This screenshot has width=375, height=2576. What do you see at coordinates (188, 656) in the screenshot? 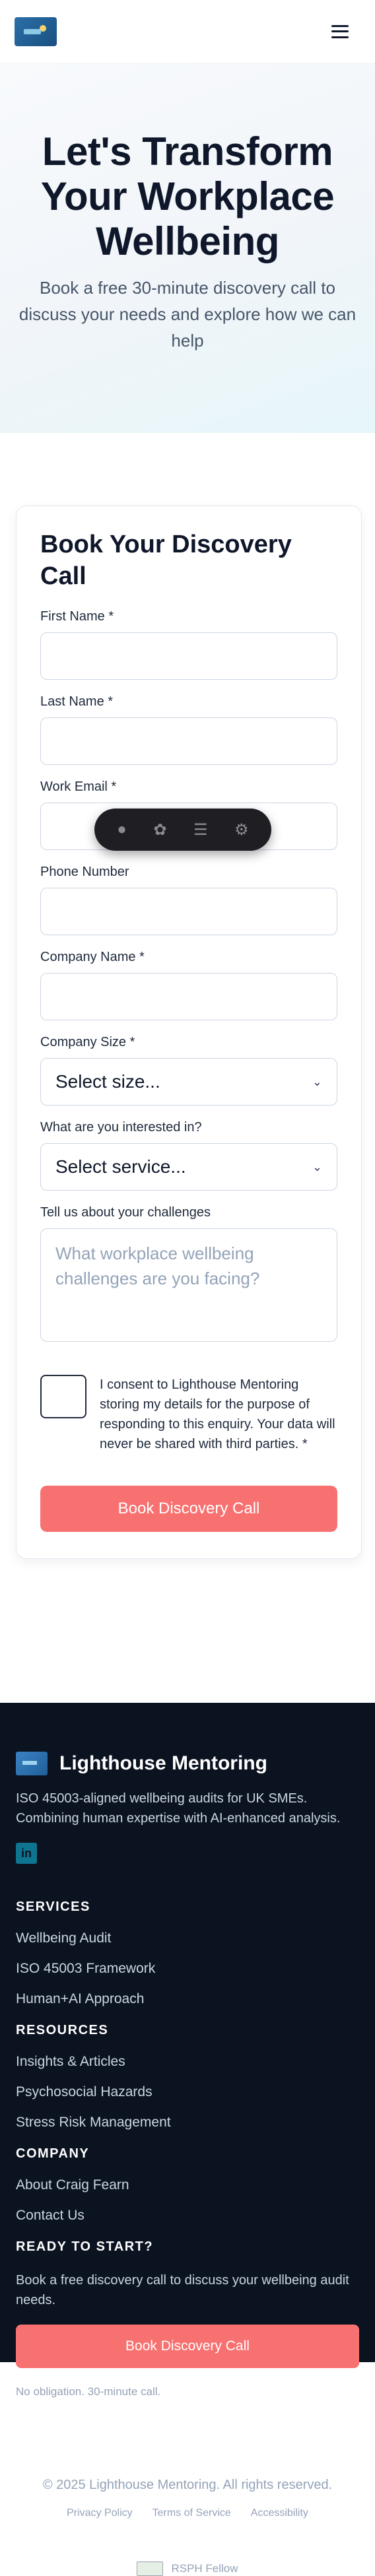
I see `first-name-field` at bounding box center [188, 656].